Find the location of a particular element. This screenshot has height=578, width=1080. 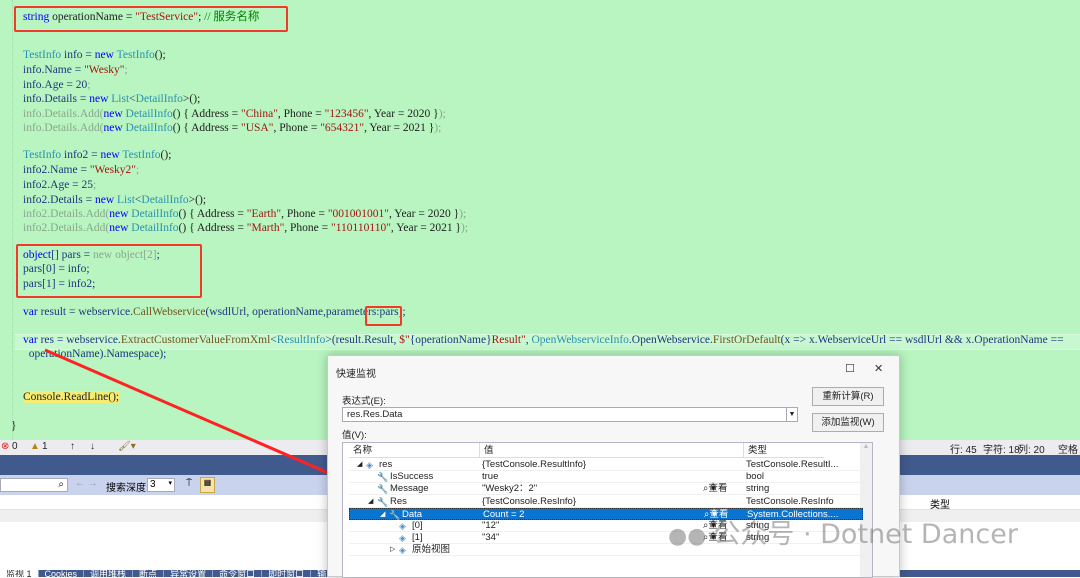

expander-icon: ▷ is located at coordinates (392, 550).